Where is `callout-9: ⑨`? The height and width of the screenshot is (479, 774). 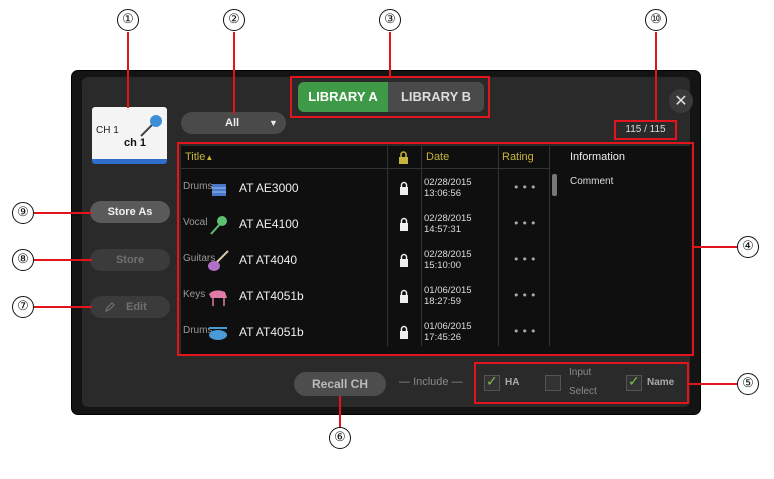
callout-9: ⑨ is located at coordinates (23, 213).